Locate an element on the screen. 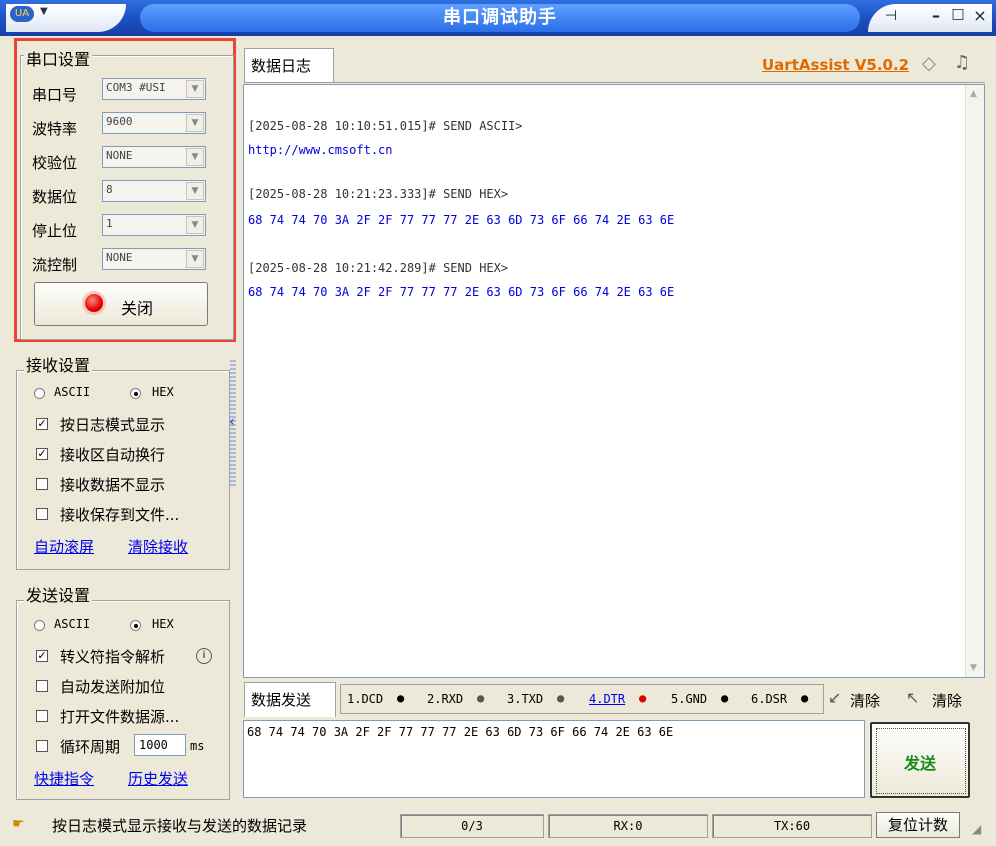 This screenshot has width=996, height=846. auto-append-checkbox is located at coordinates (42, 686).